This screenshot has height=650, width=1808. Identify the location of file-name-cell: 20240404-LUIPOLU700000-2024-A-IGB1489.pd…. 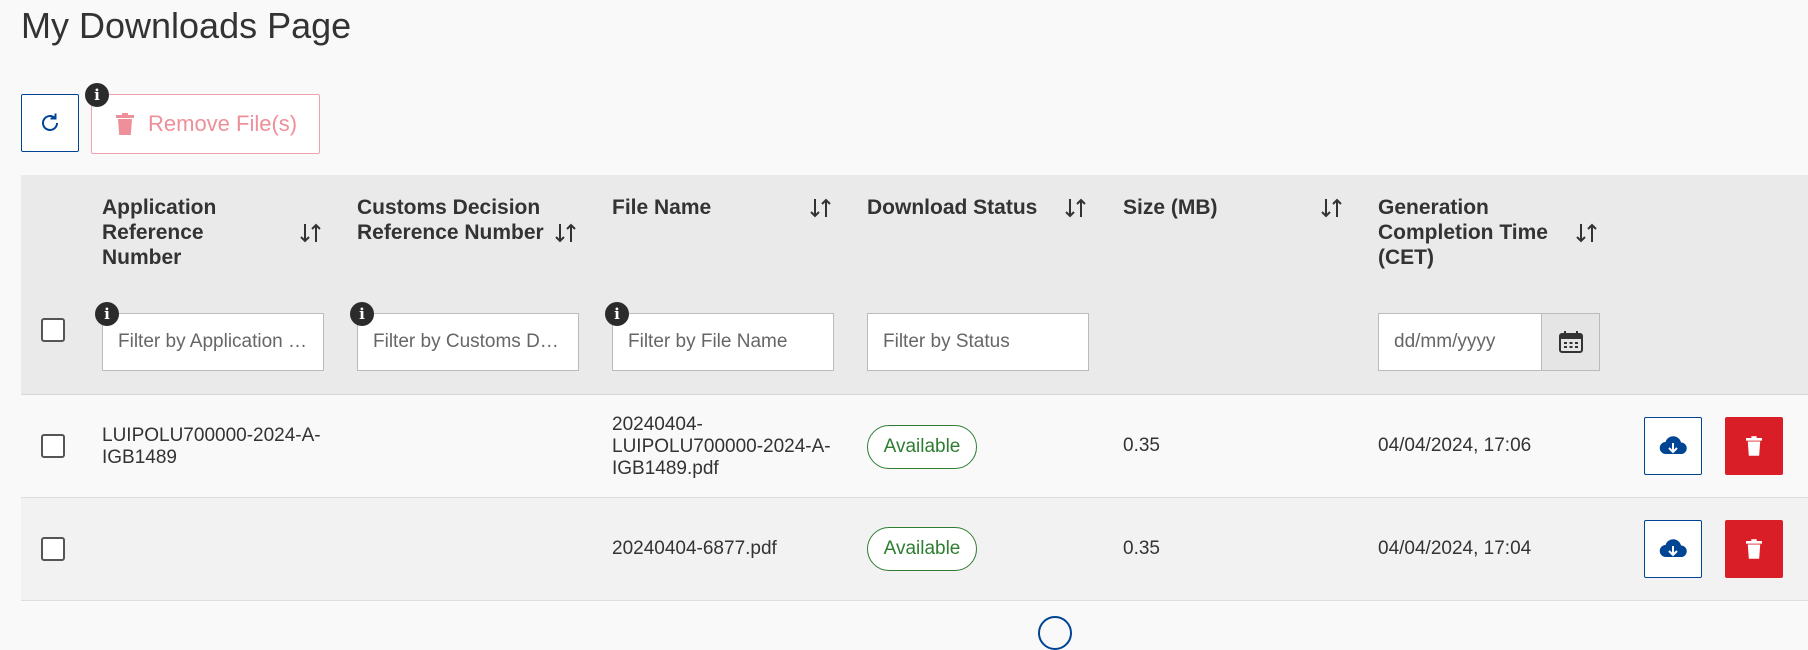
(721, 446).